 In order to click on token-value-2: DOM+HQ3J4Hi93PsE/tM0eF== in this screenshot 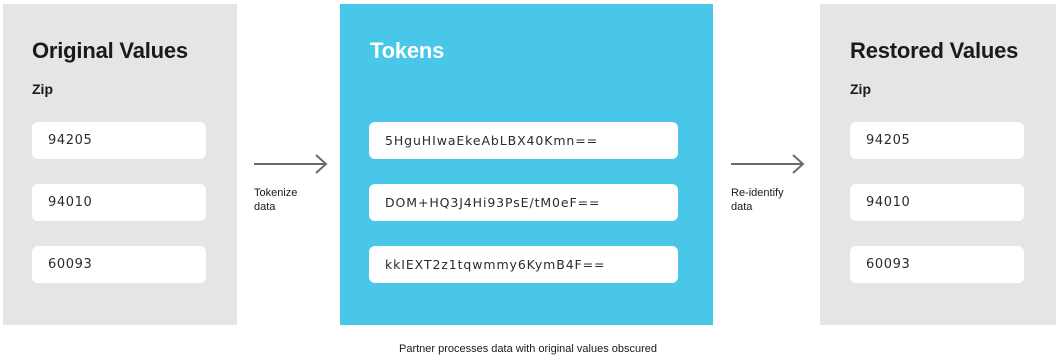, I will do `click(523, 202)`.